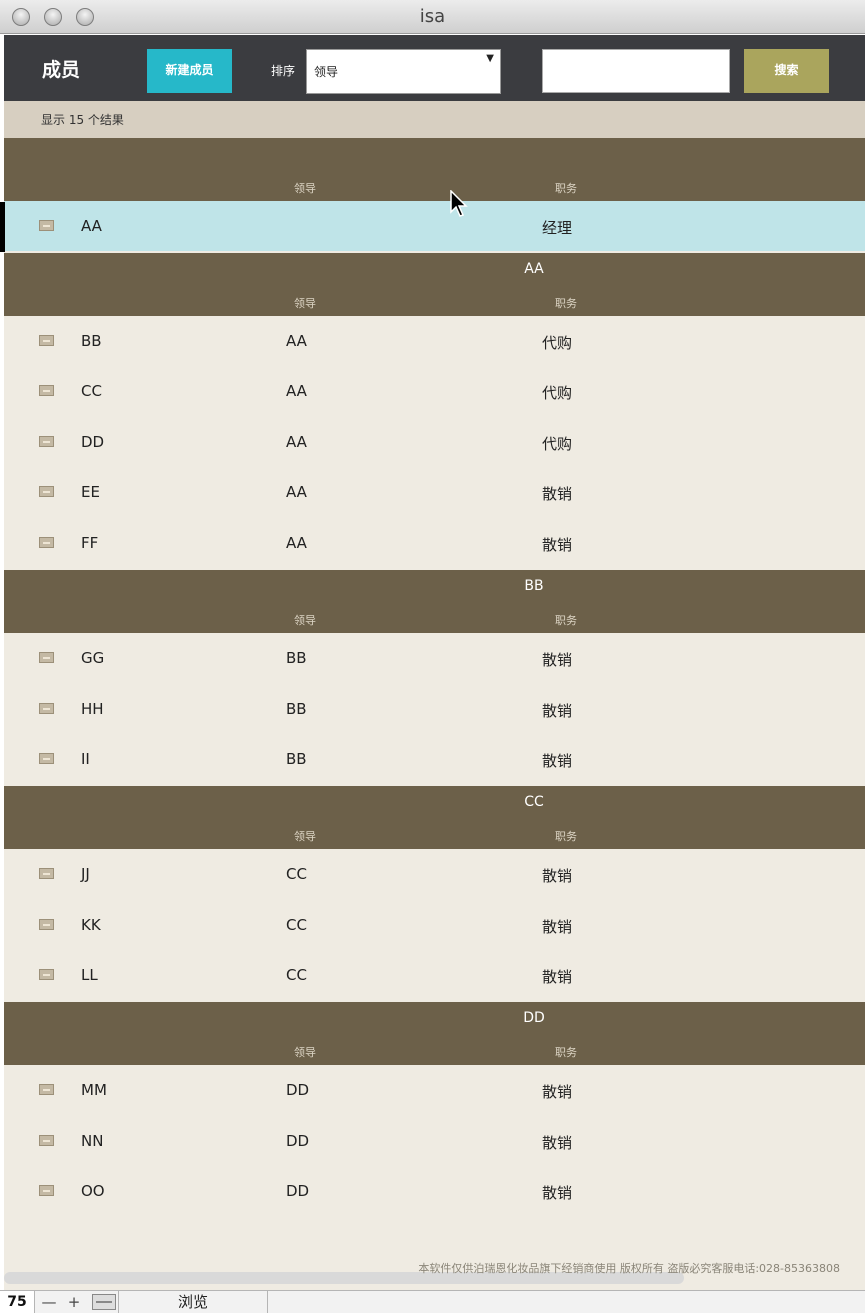 The height and width of the screenshot is (1313, 865). Describe the element at coordinates (434, 1090) in the screenshot. I see `table-row: MM DD 散销` at that location.